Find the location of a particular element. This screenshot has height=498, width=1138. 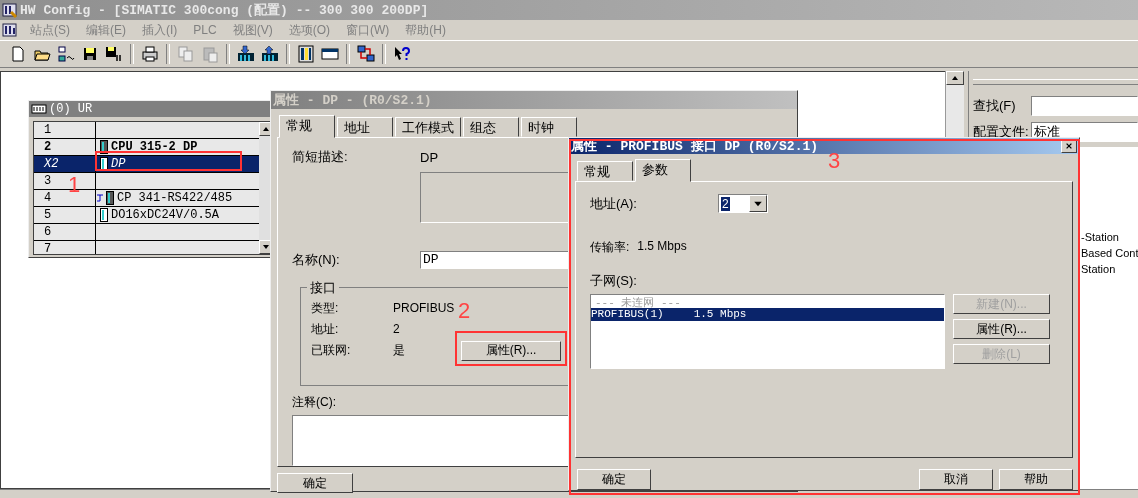

tab: 时钟 is located at coordinates (549, 127).